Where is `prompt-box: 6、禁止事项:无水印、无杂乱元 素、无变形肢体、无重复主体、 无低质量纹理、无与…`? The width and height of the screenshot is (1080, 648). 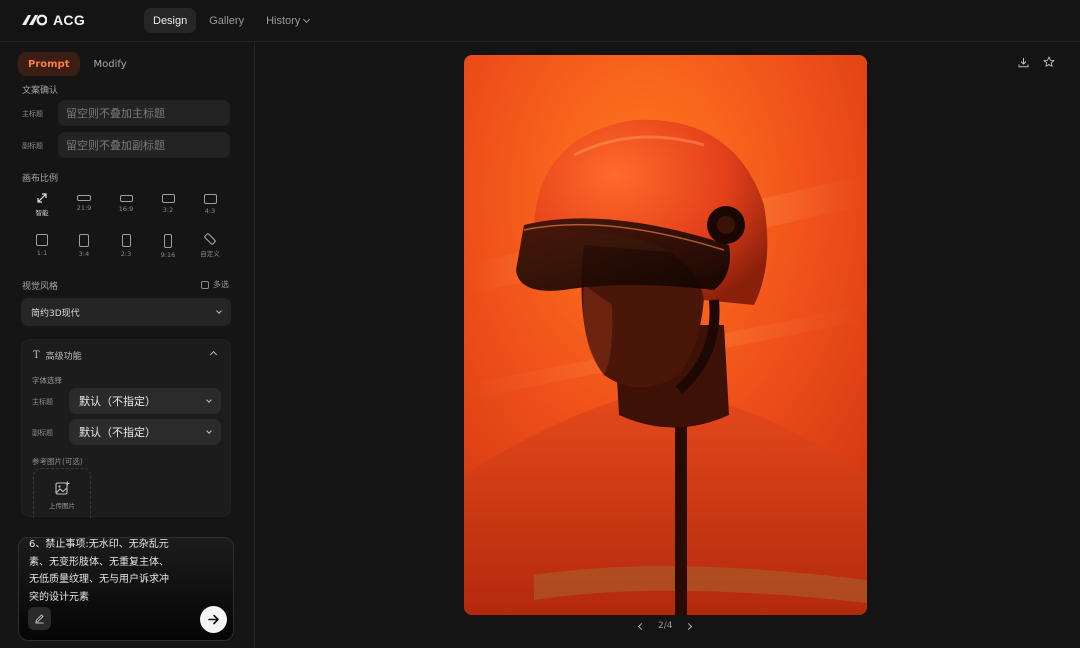
prompt-box: 6、禁止事项:无水印、无杂乱元 素、无变形肢体、无重复主体、 无低质量纹理、无与… is located at coordinates (126, 589).